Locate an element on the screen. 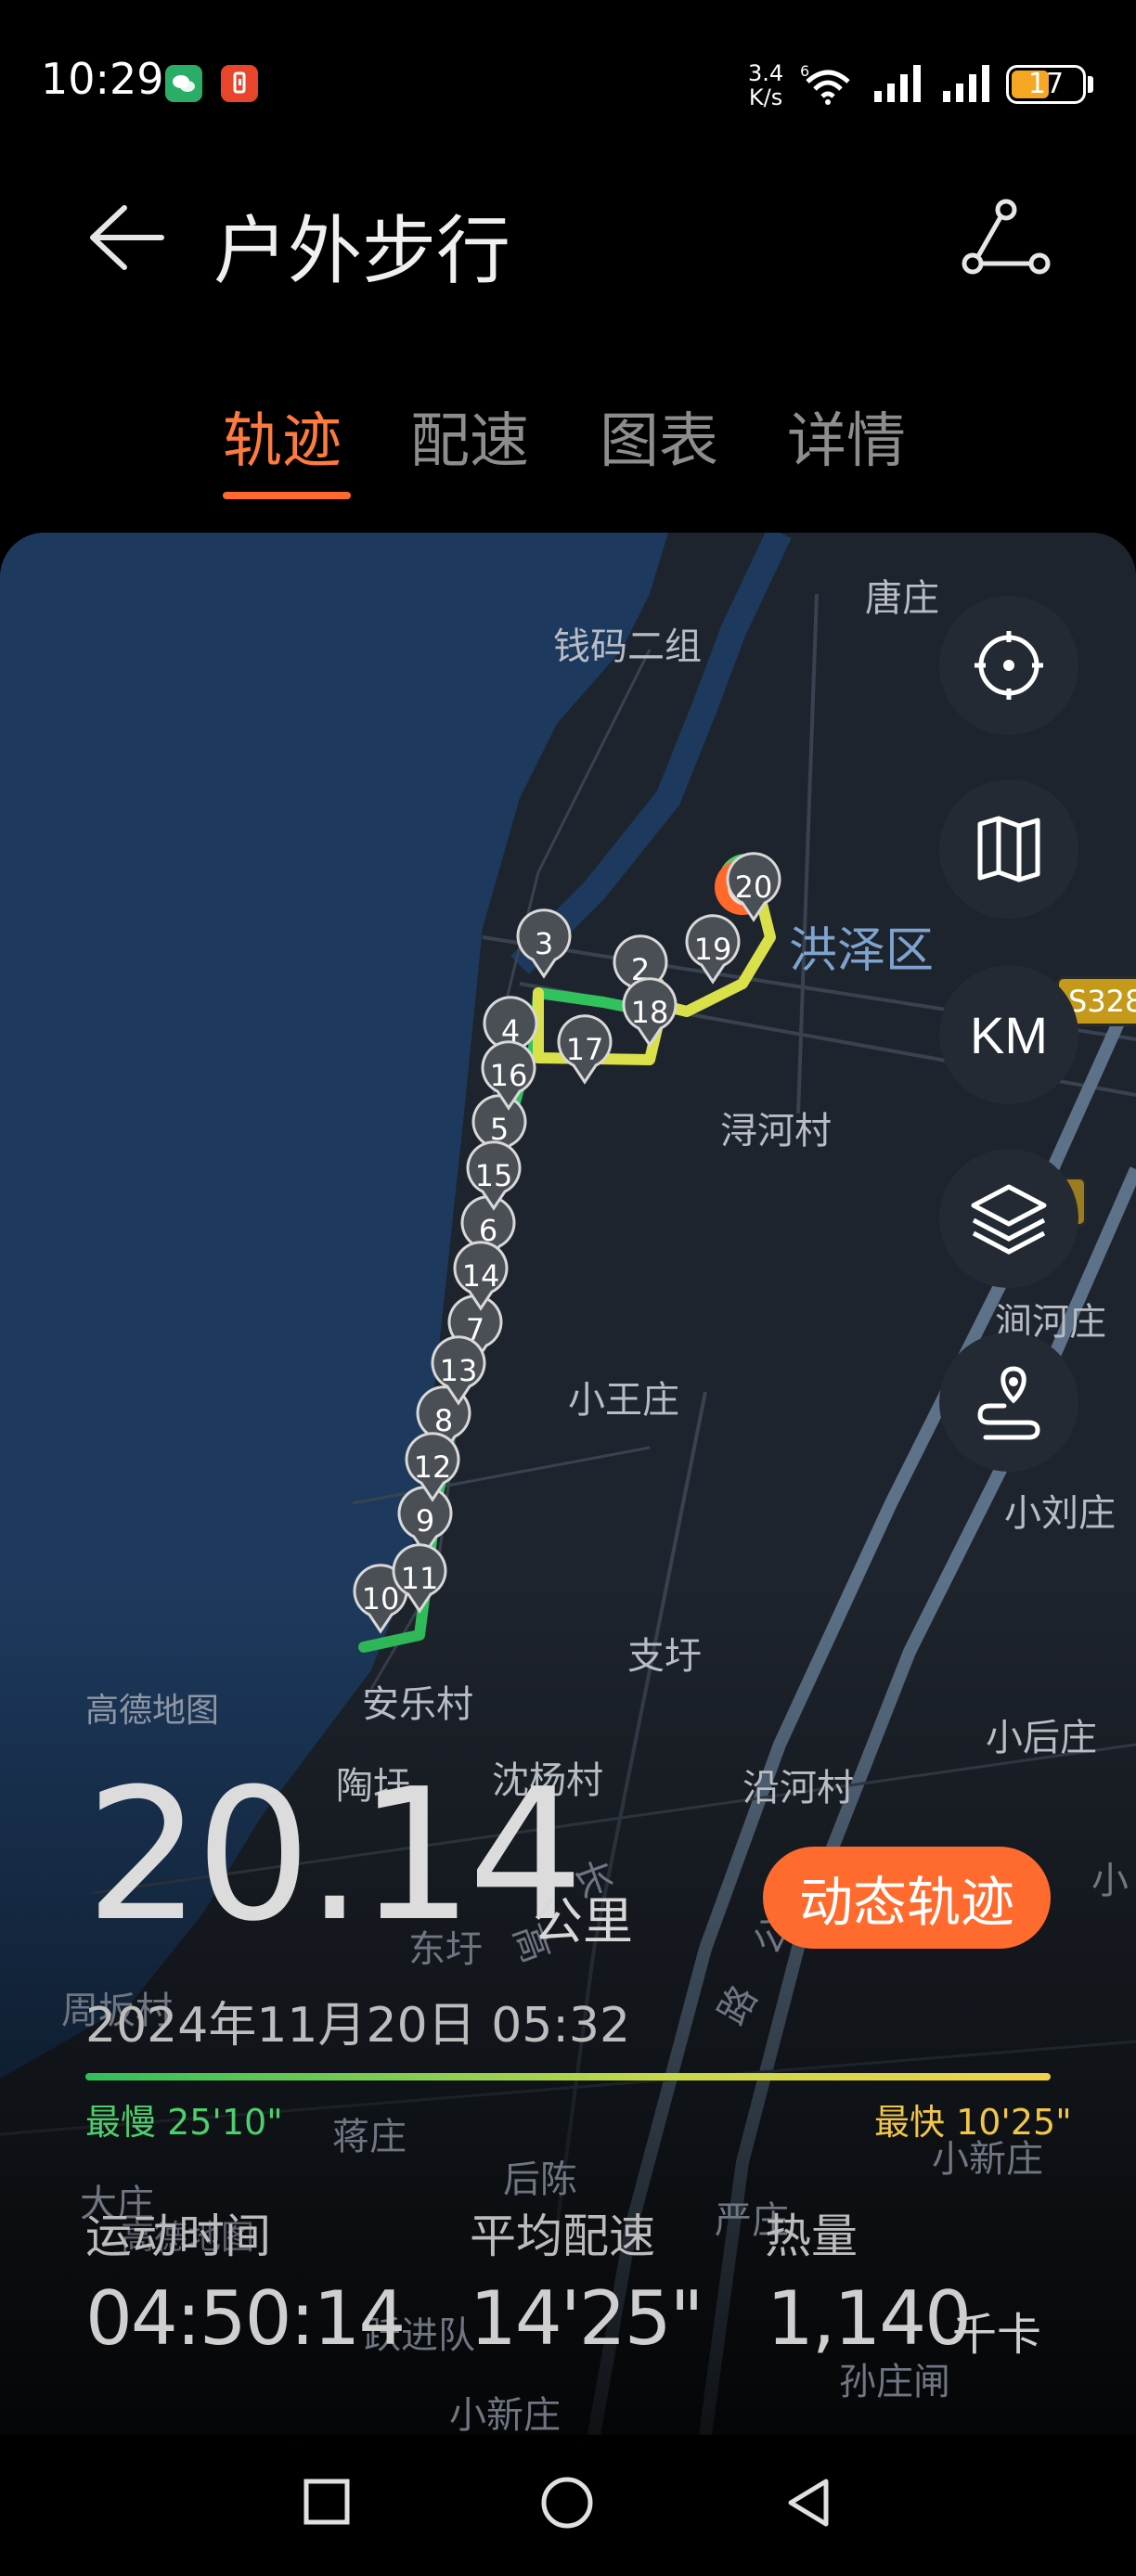 The width and height of the screenshot is (1136, 2576). navigation-bar is located at coordinates (568, 2505).